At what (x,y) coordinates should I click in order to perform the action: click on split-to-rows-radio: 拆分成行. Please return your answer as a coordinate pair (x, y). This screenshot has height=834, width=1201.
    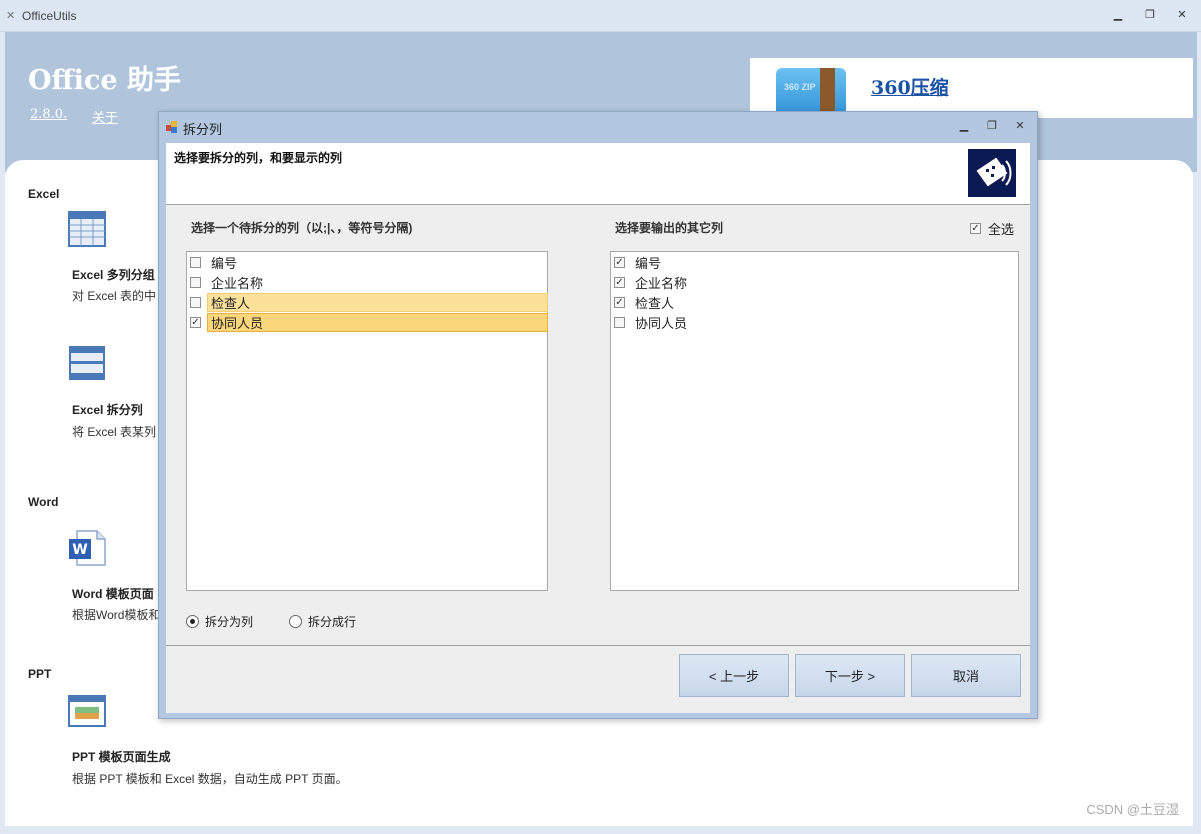
    Looking at the image, I should click on (322, 621).